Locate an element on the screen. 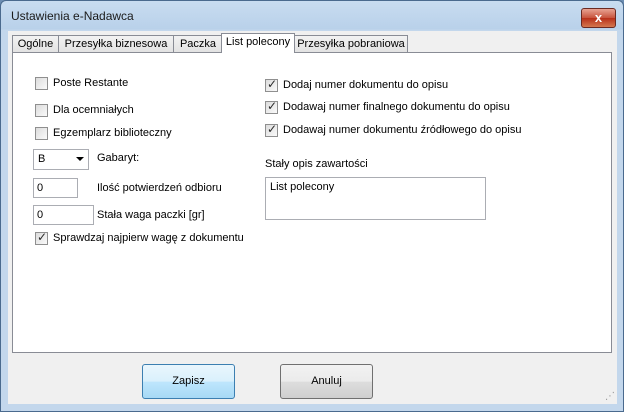  cancel-button: Anuluj is located at coordinates (326, 381).